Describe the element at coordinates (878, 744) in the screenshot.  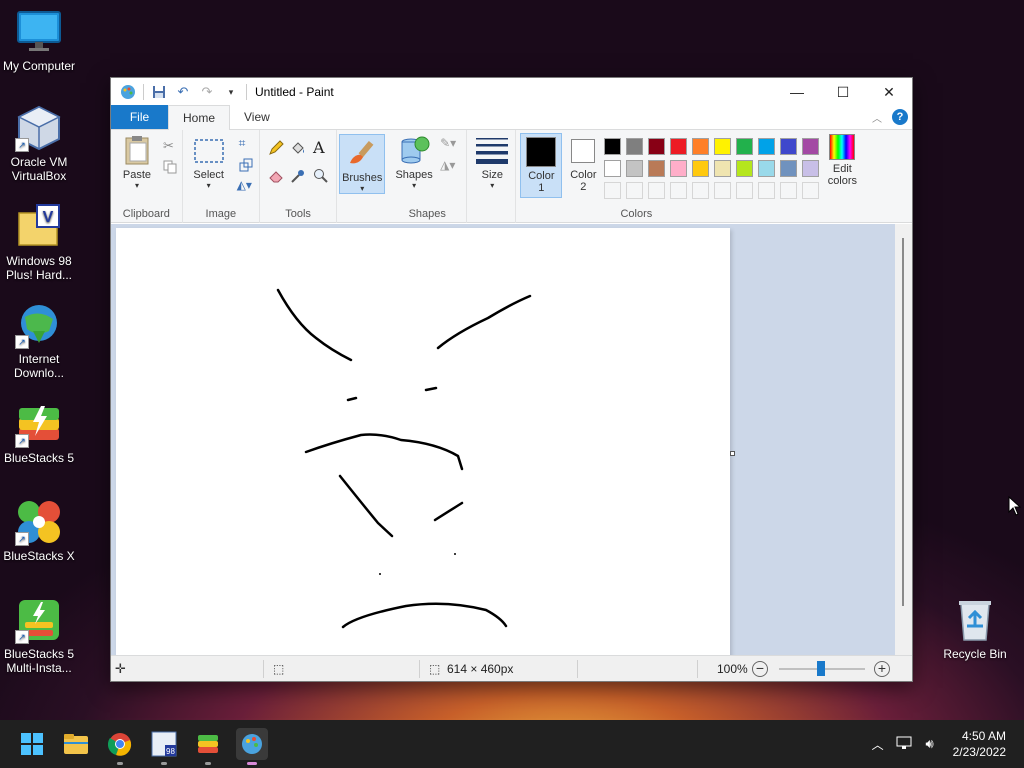
I see `show-hidden-icons-icon: ︿` at that location.